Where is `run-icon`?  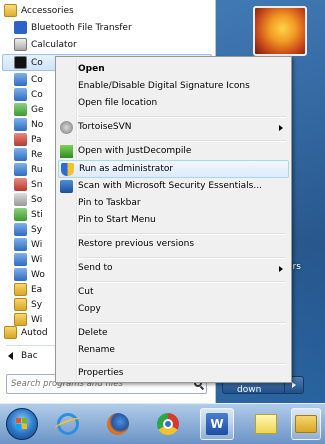
run-icon is located at coordinates (20, 169).